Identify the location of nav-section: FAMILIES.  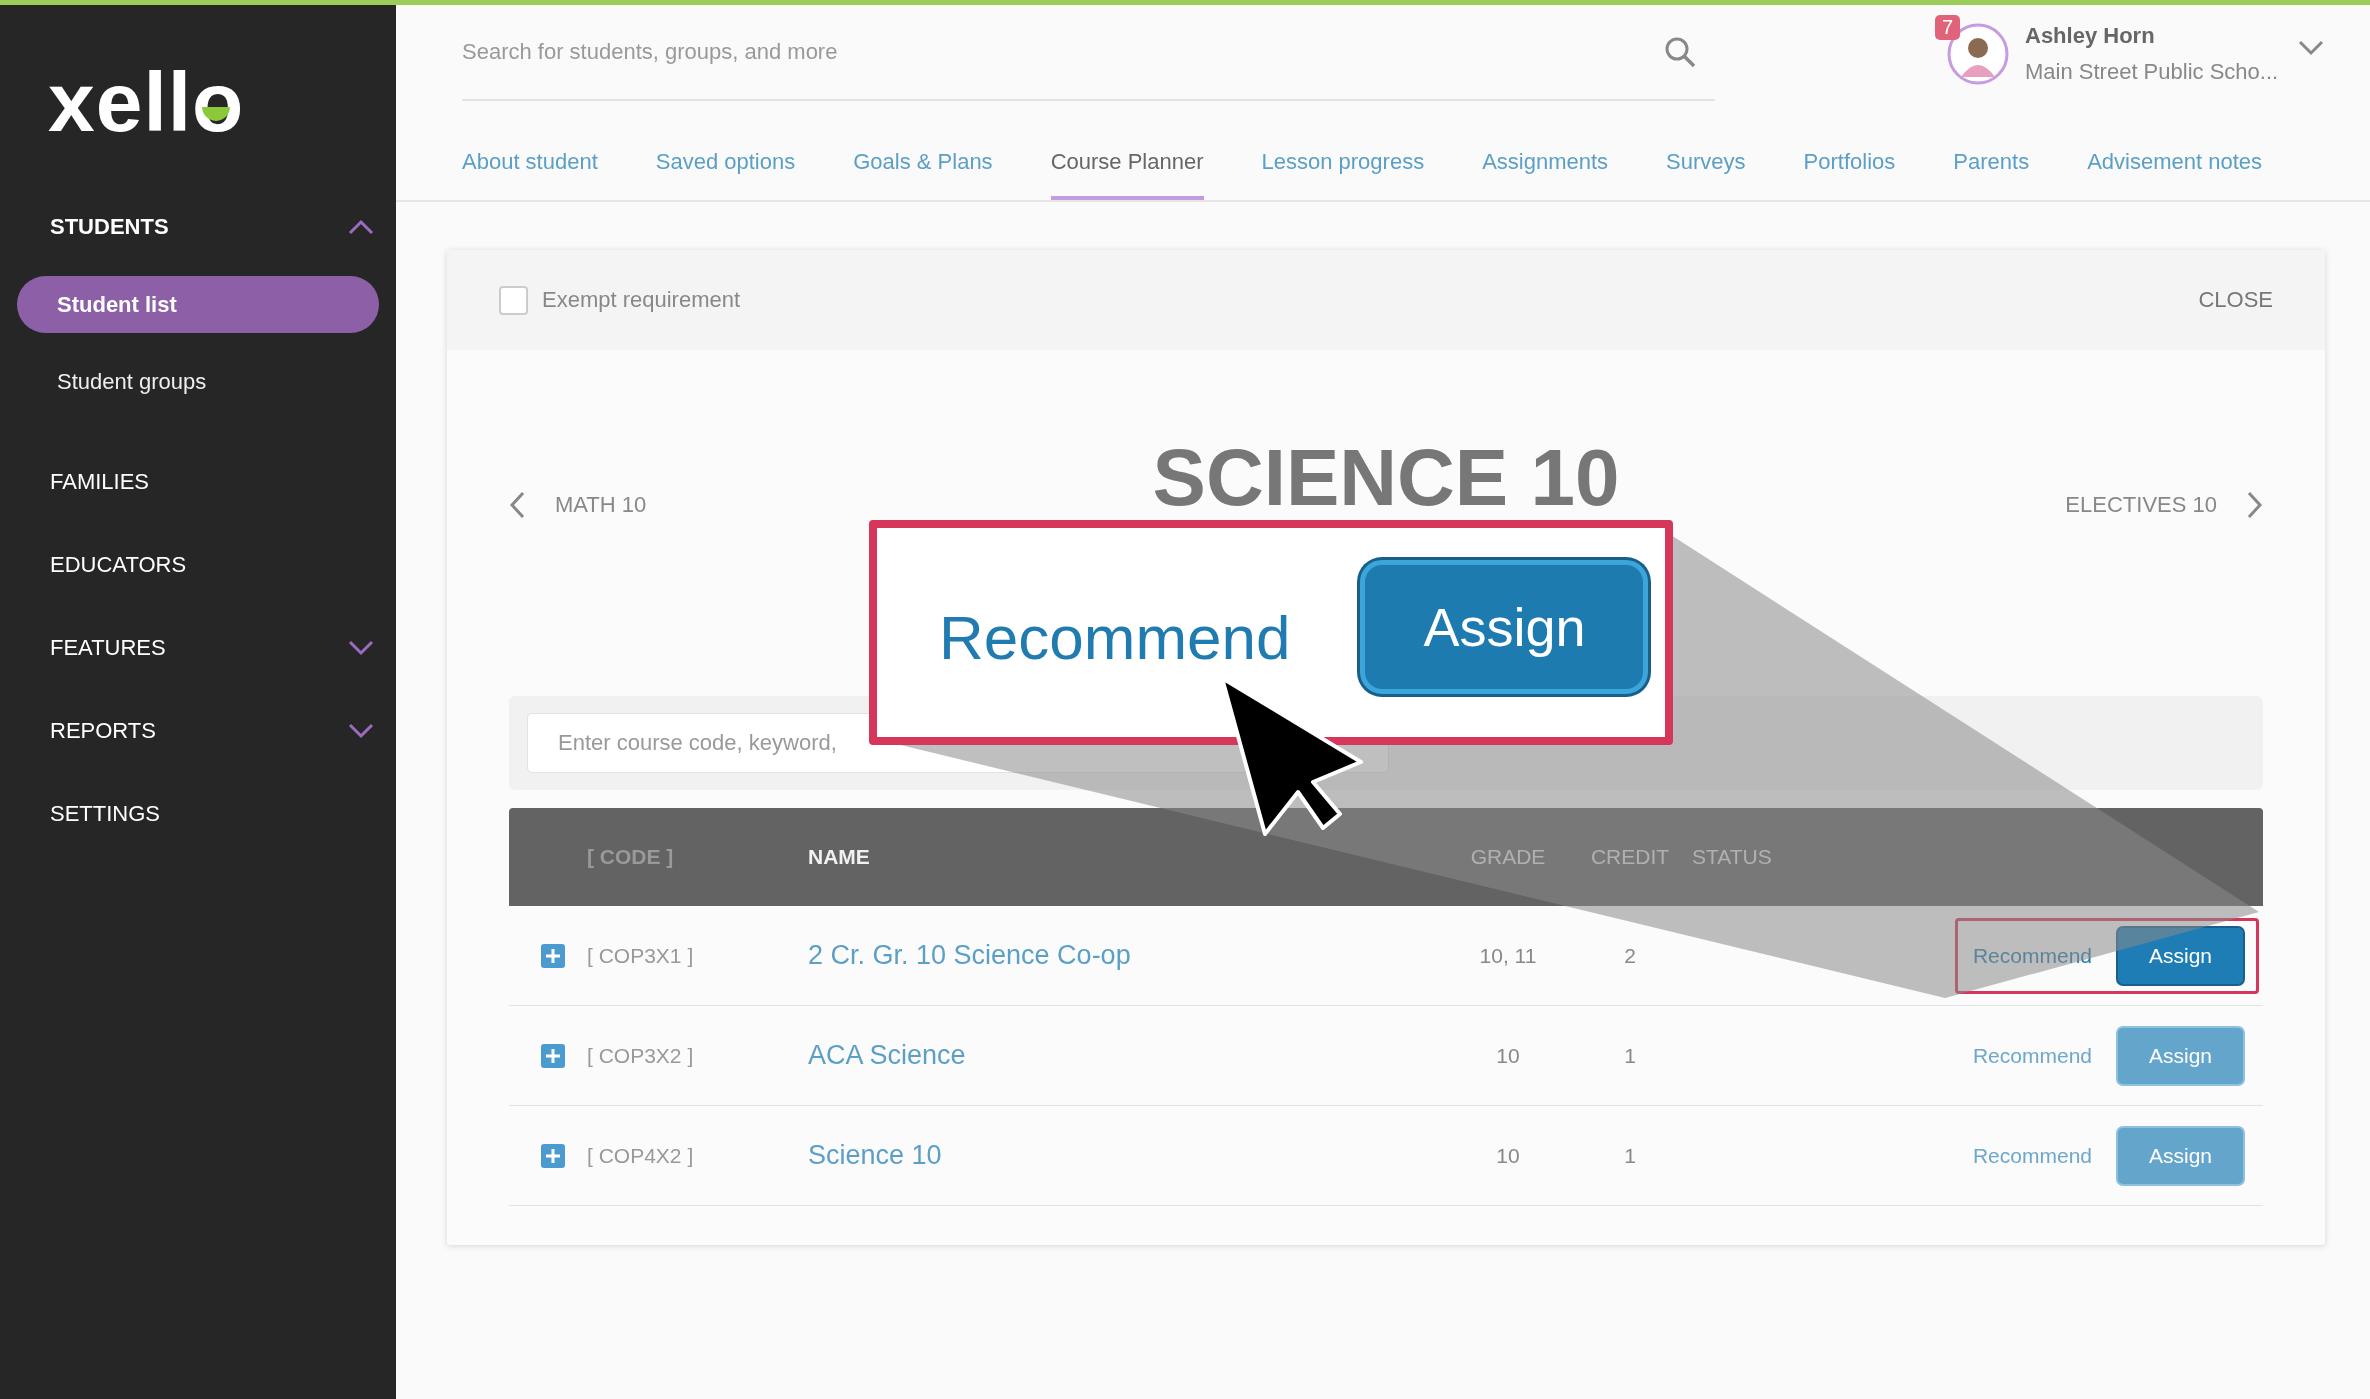
(100, 481).